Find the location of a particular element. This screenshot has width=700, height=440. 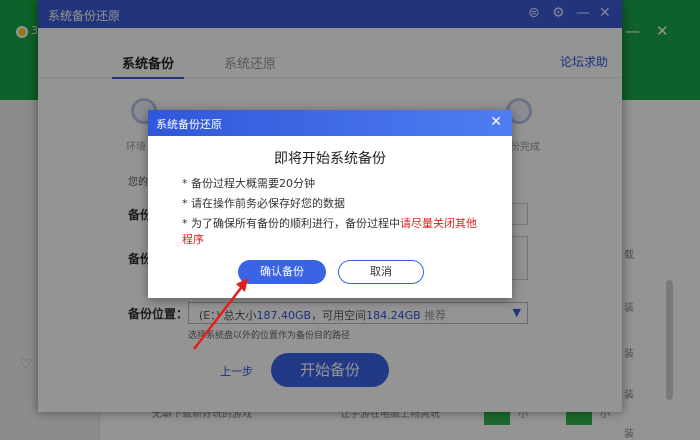

warning-bullet: * 为了确保所有备份的顺利进行，备份过程中请尽量关闭其他程序 is located at coordinates (332, 232).